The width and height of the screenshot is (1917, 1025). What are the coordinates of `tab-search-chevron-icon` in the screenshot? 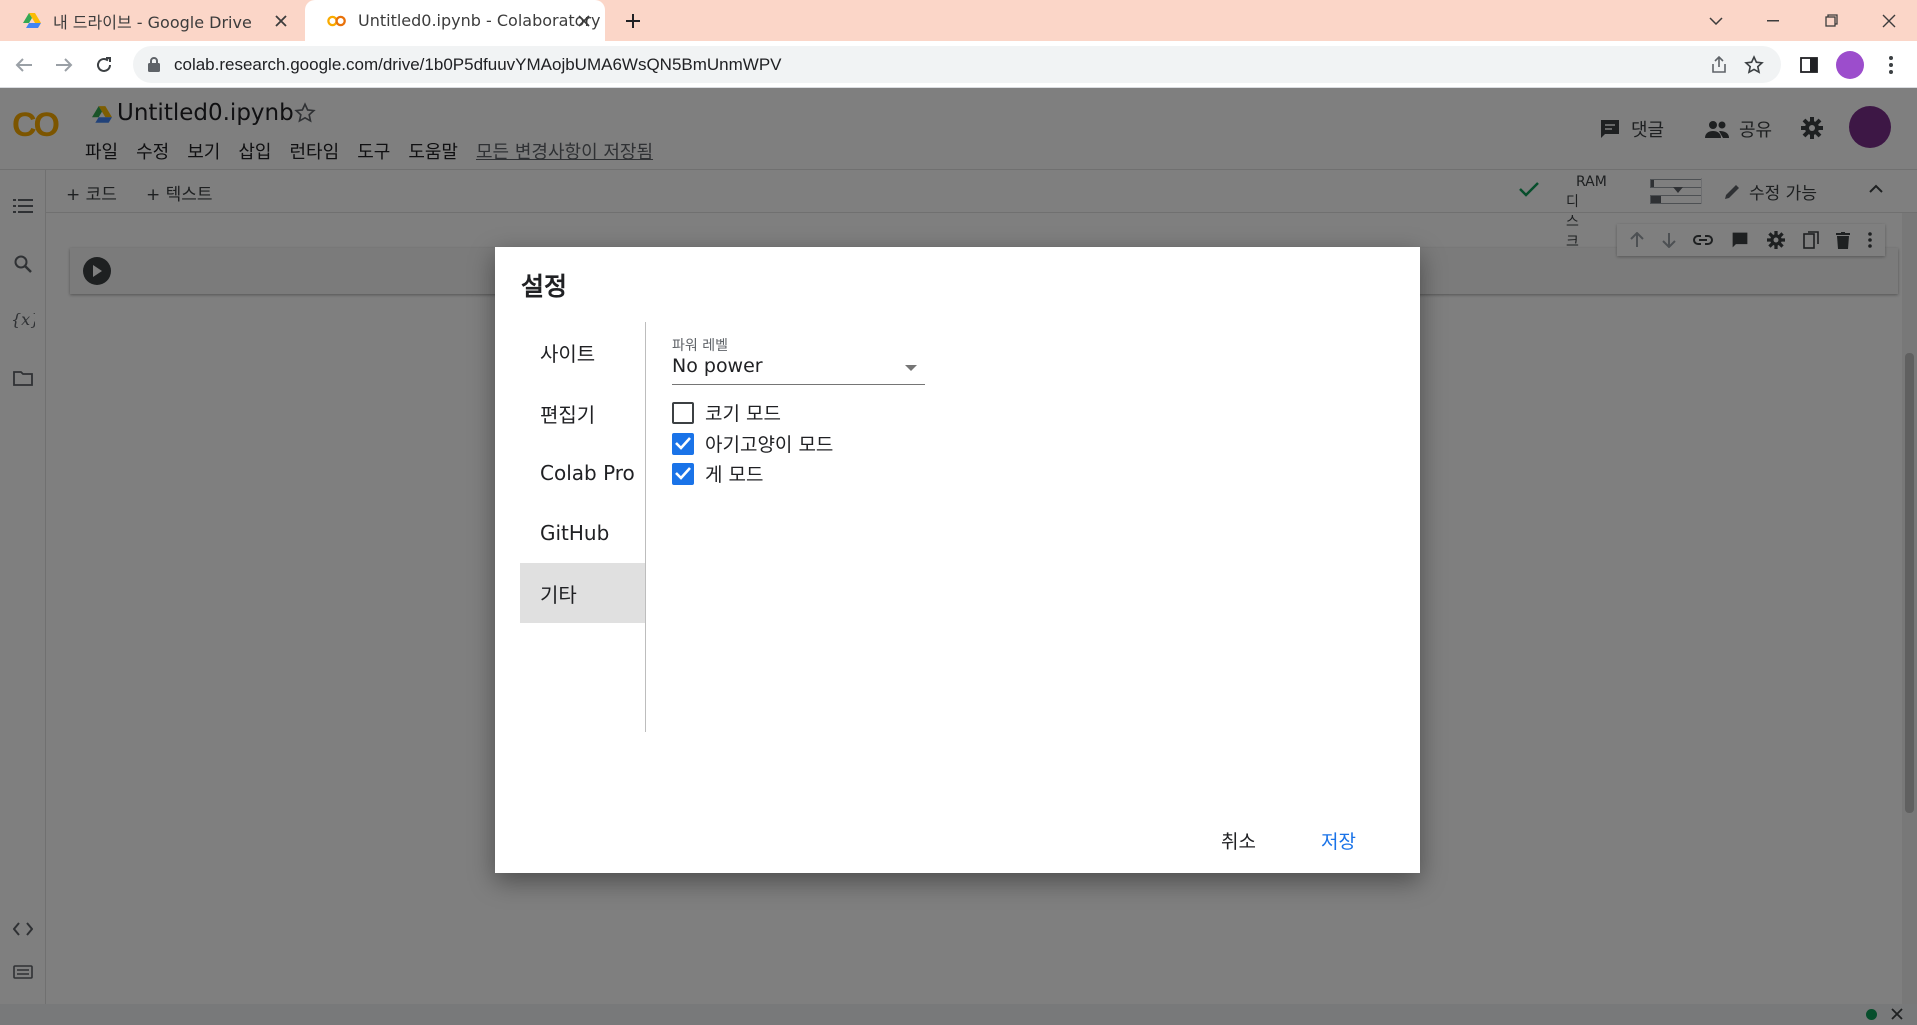 It's located at (1716, 20).